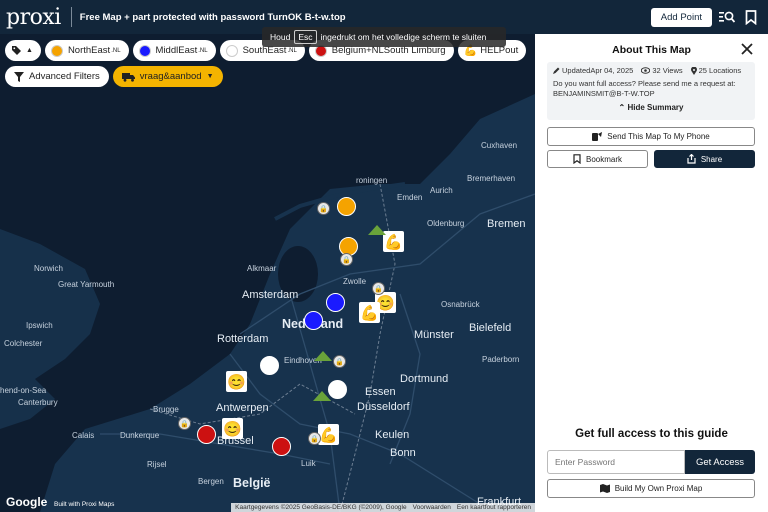 The image size is (768, 512). What do you see at coordinates (604, 488) in the screenshot?
I see `map-icon` at bounding box center [604, 488].